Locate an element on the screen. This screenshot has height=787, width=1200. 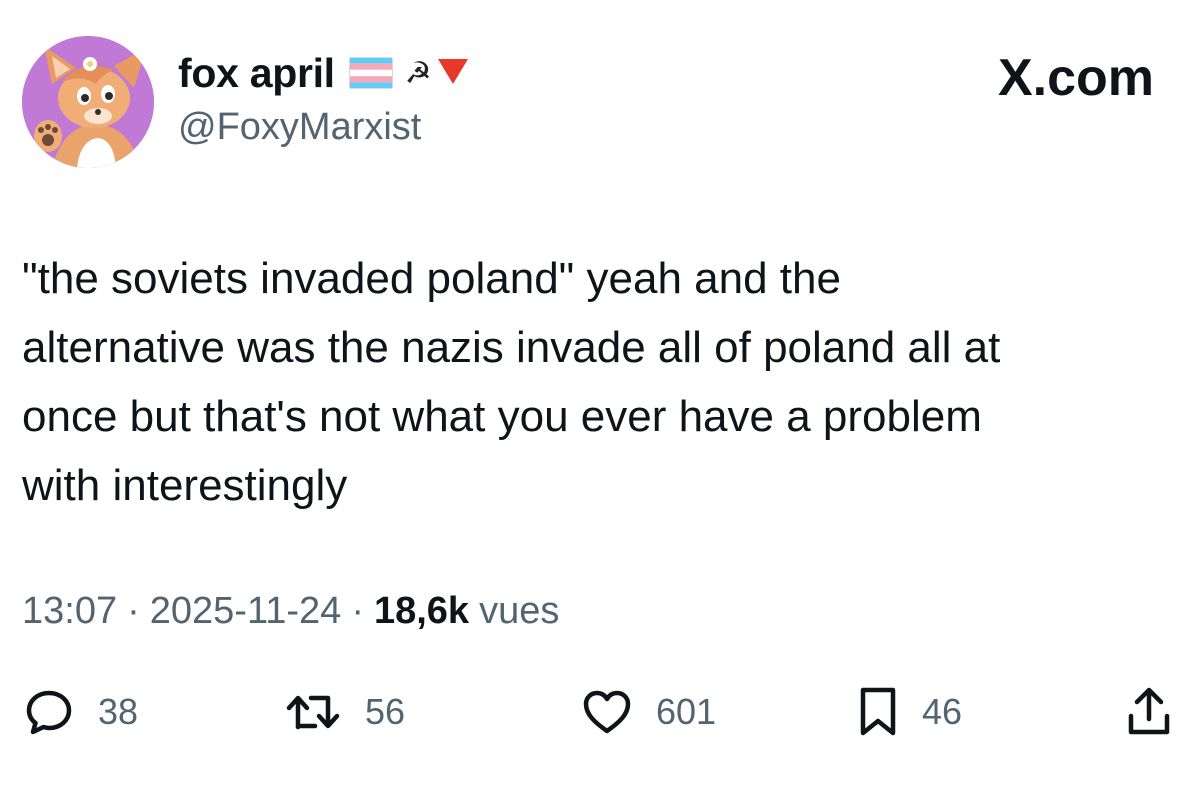
bookmark-count: 46 is located at coordinates (942, 711).